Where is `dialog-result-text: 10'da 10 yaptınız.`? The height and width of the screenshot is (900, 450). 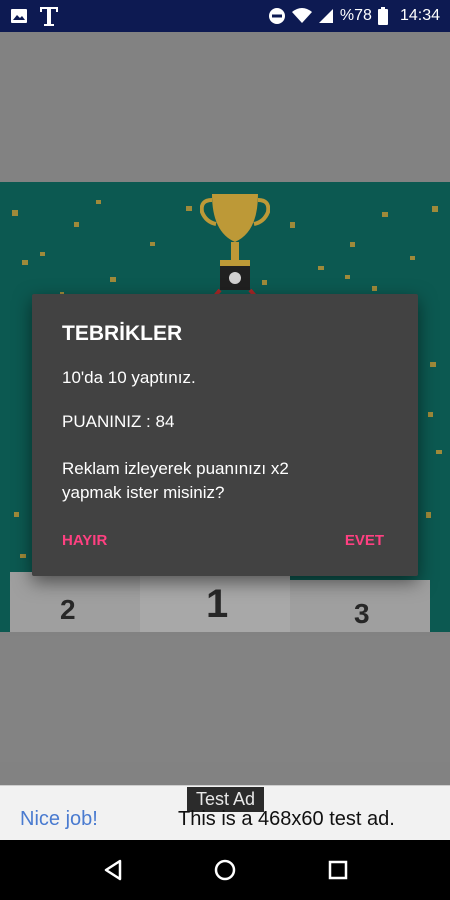
dialog-result-text: 10'da 10 yaptınız. is located at coordinates (129, 377).